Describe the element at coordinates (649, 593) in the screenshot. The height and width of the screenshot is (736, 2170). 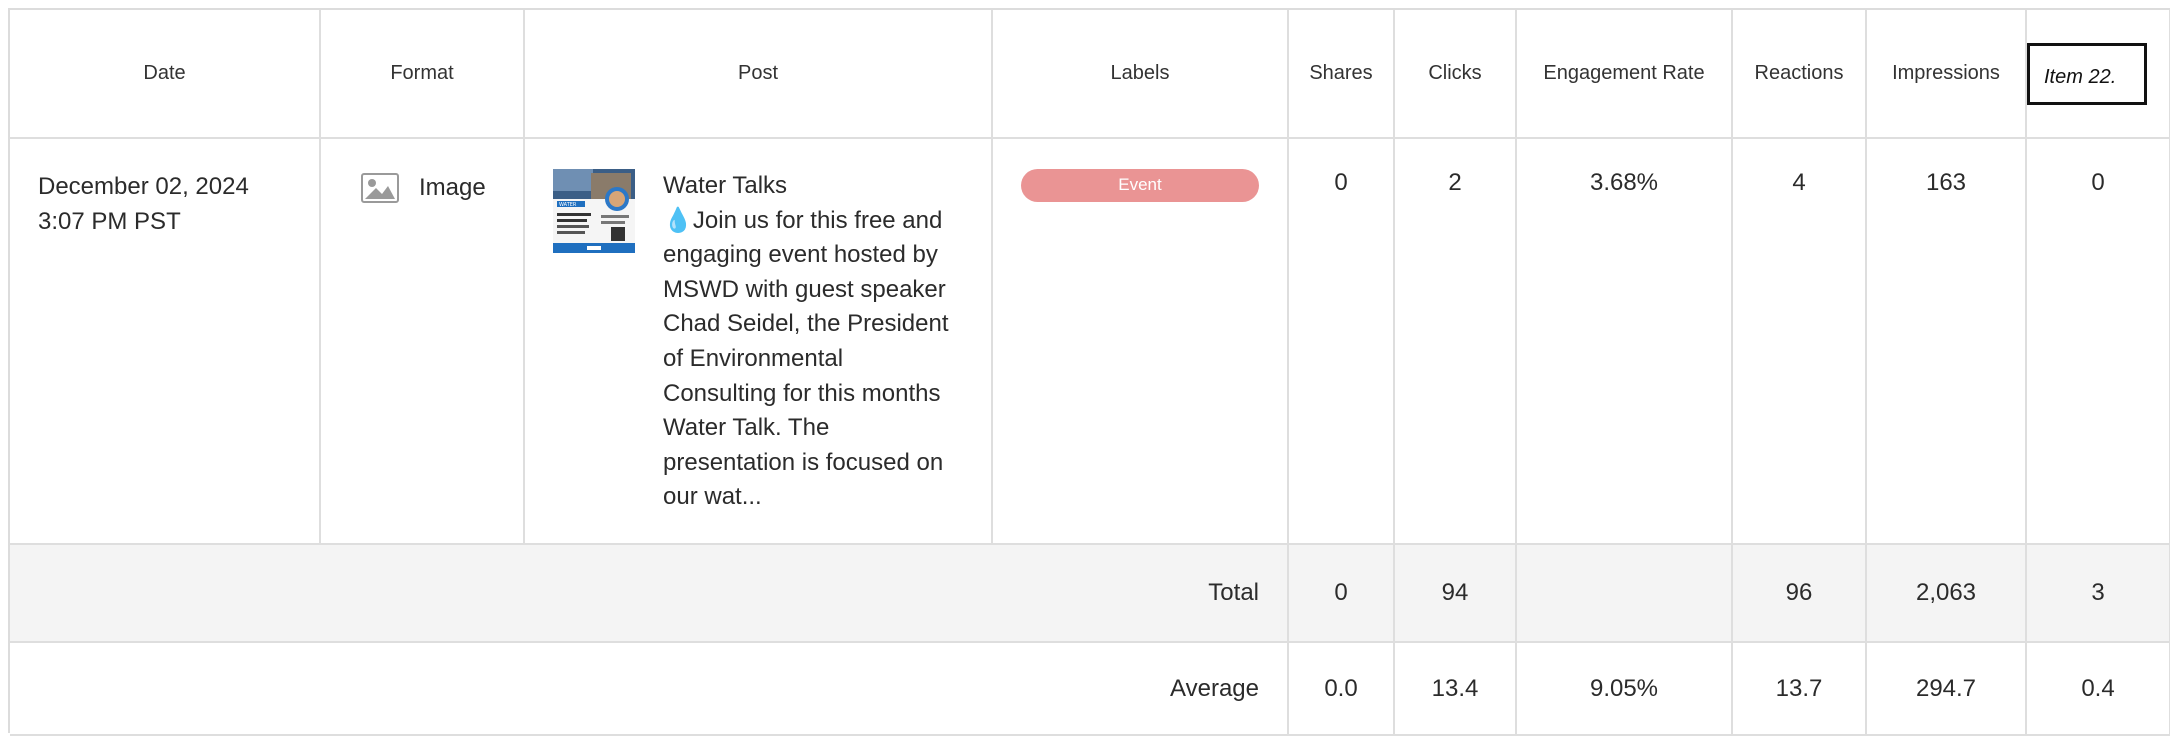
I see `total-label: Total` at that location.